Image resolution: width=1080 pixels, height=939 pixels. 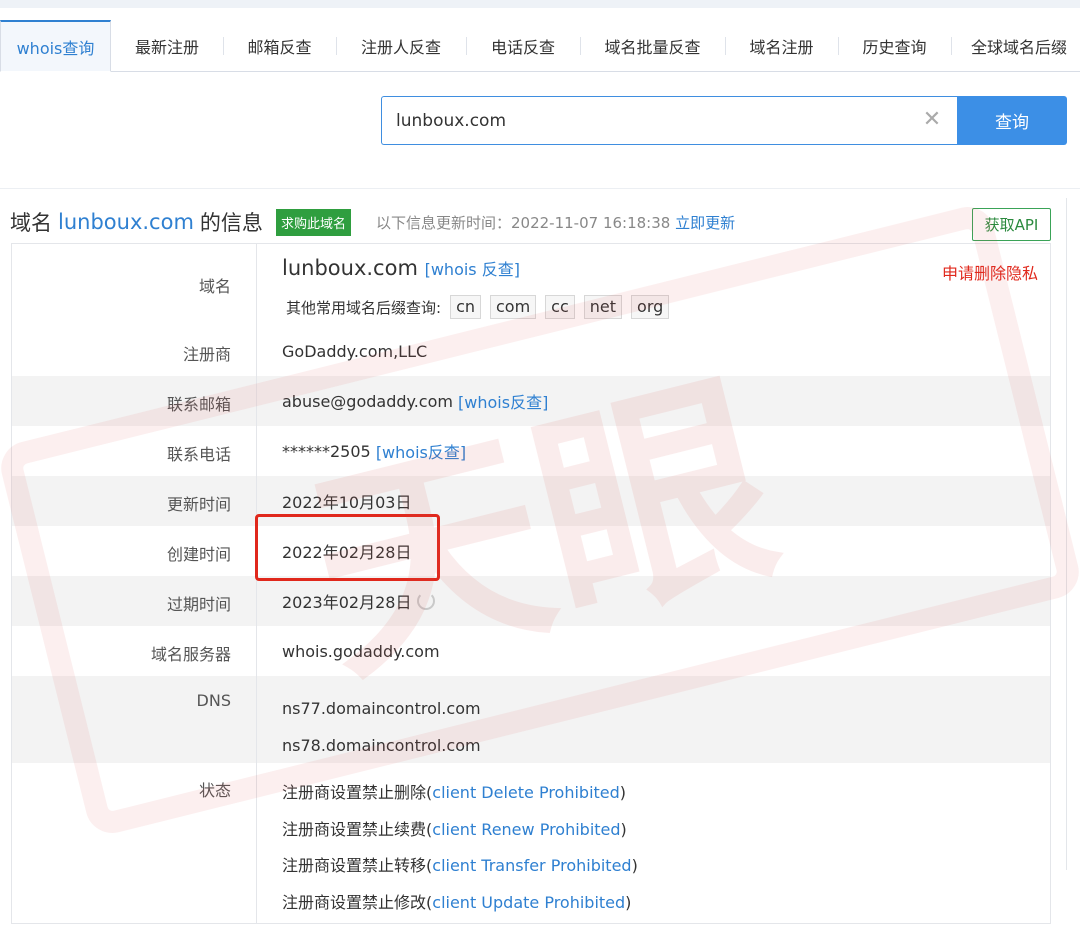 What do you see at coordinates (426, 601) in the screenshot?
I see `refresh-icon` at bounding box center [426, 601].